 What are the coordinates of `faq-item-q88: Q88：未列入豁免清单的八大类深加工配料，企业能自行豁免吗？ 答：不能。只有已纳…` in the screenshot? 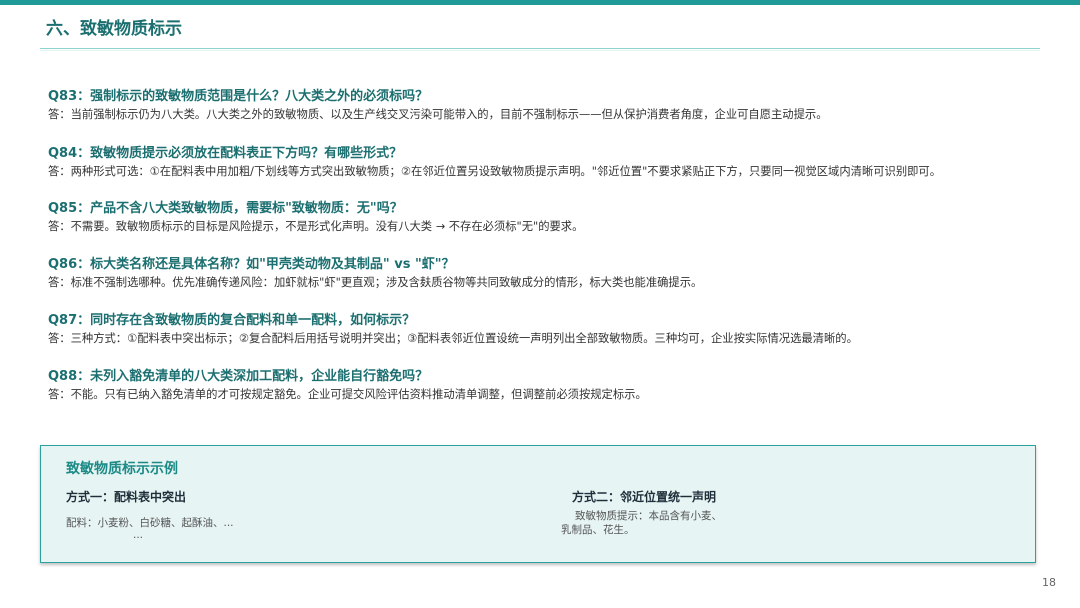 It's located at (548, 385).